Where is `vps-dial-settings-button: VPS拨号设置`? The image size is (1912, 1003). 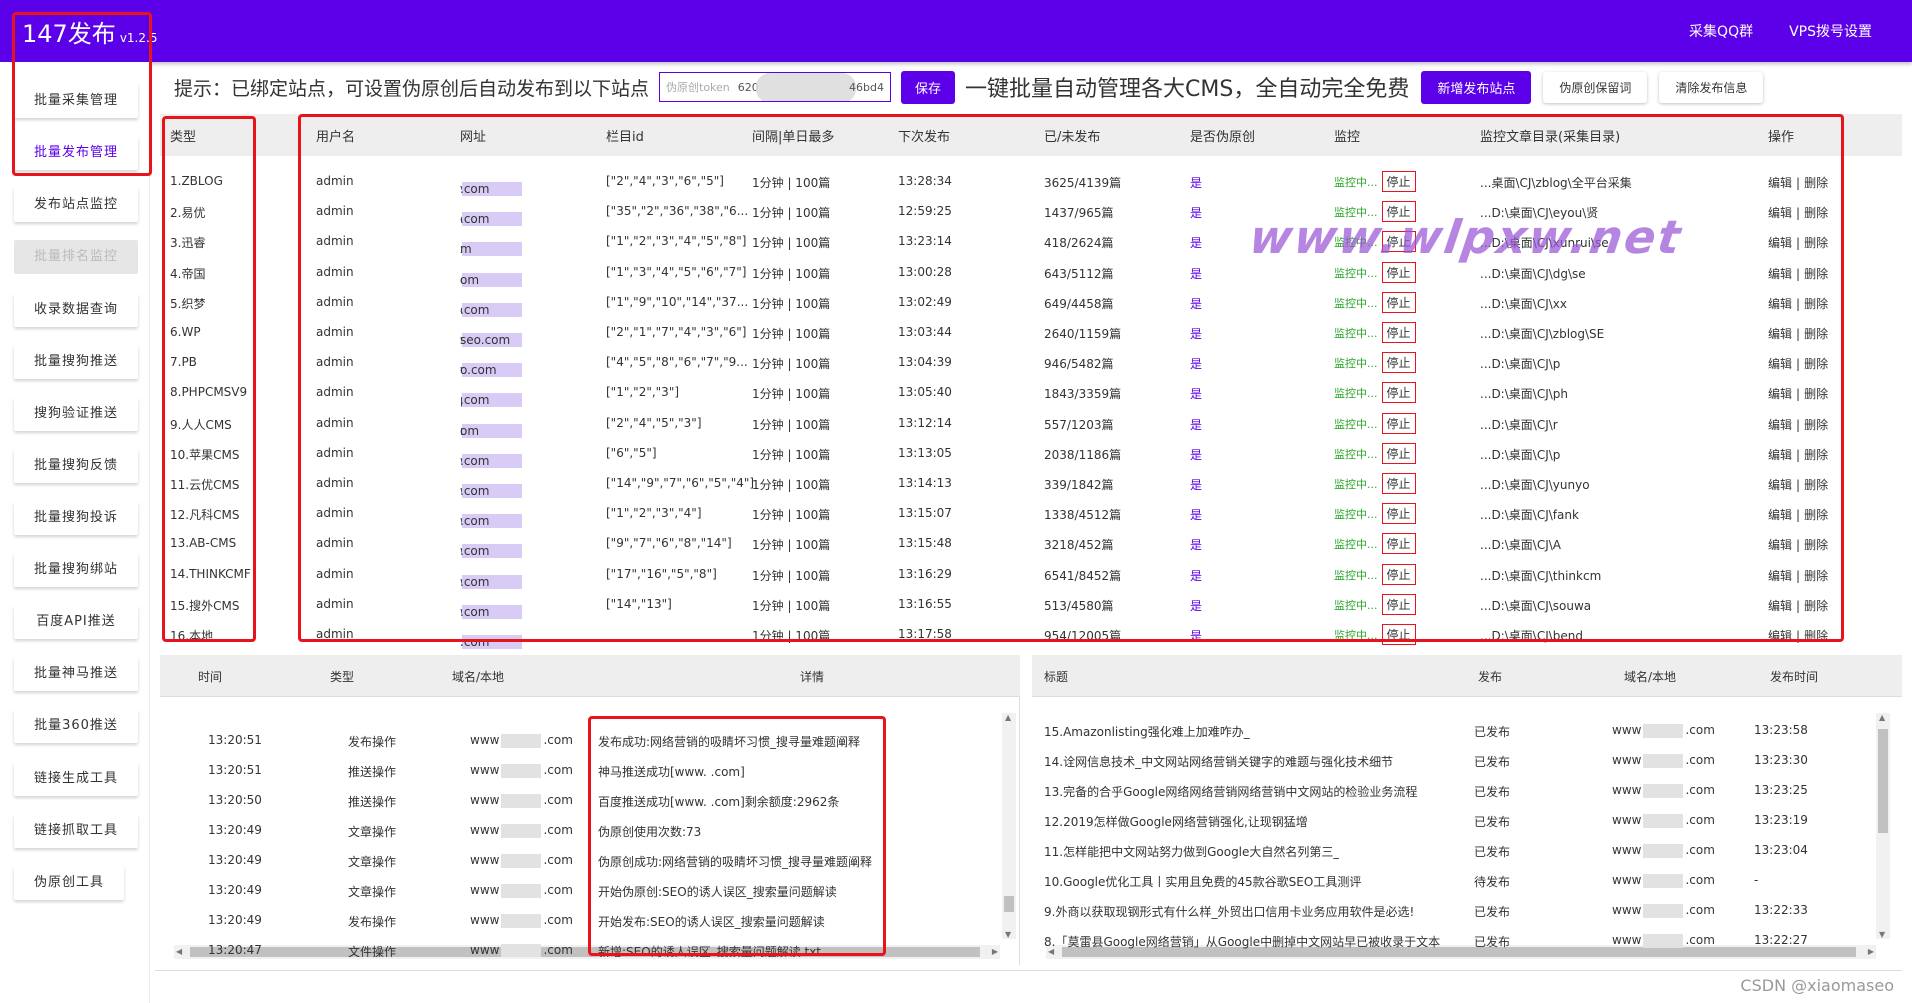
vps-dial-settings-button: VPS拨号设置 is located at coordinates (1830, 31).